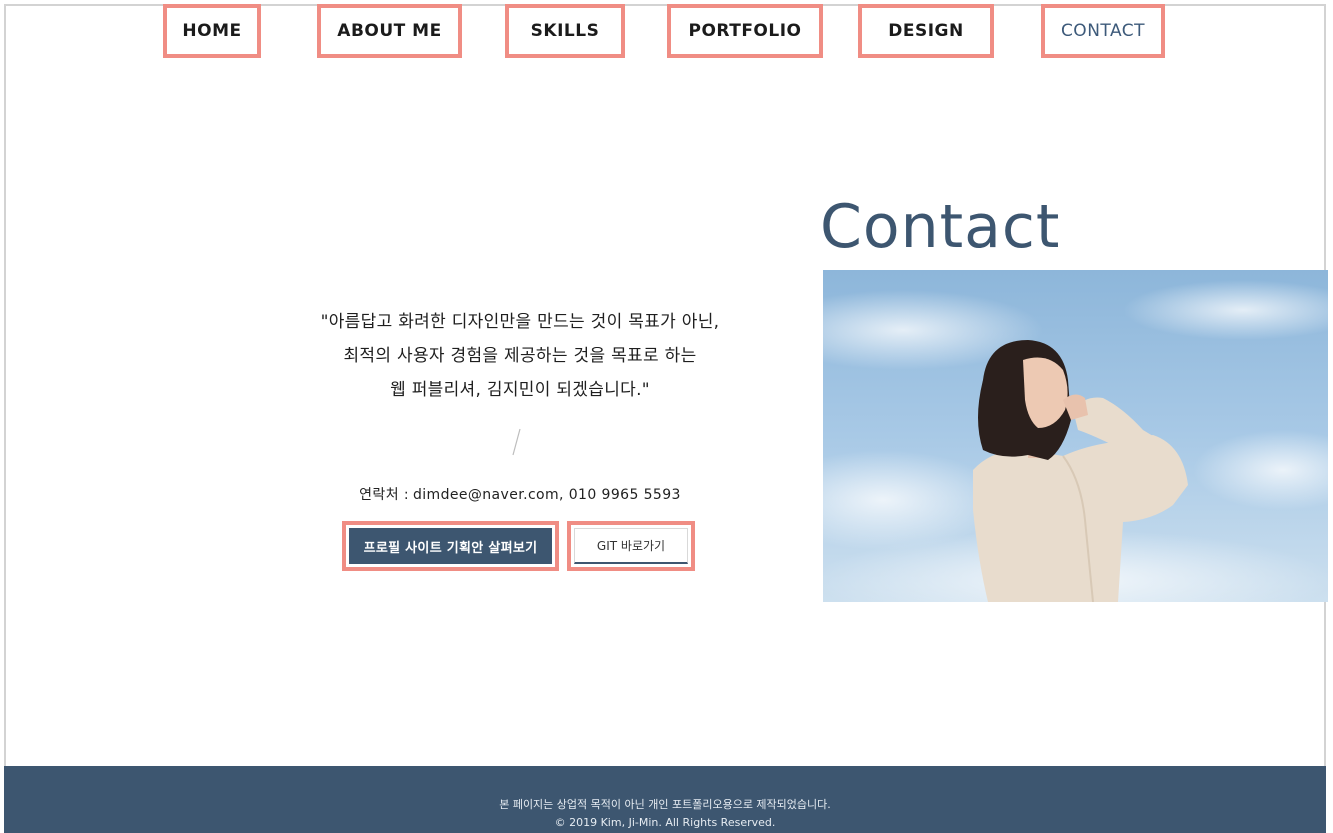 The height and width of the screenshot is (833, 1333). I want to click on contact-info: 연락처 : dimdee@naver.com, 010 9965 5593, so click(520, 494).